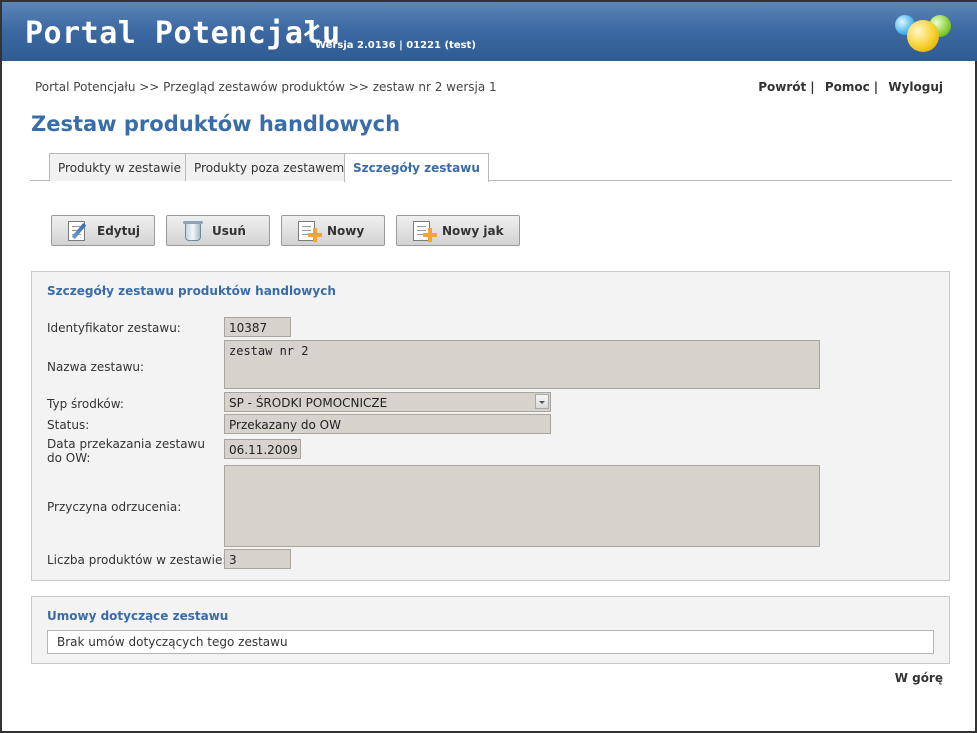 The image size is (977, 733). I want to click on logo-yellow-ball, so click(923, 36).